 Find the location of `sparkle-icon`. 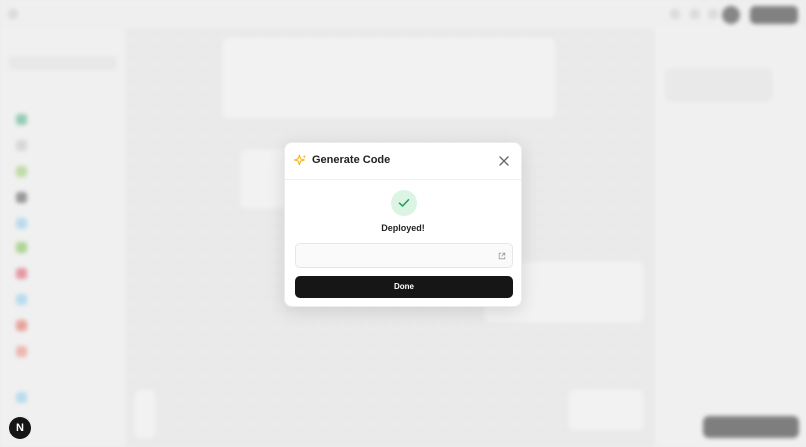

sparkle-icon is located at coordinates (300, 160).